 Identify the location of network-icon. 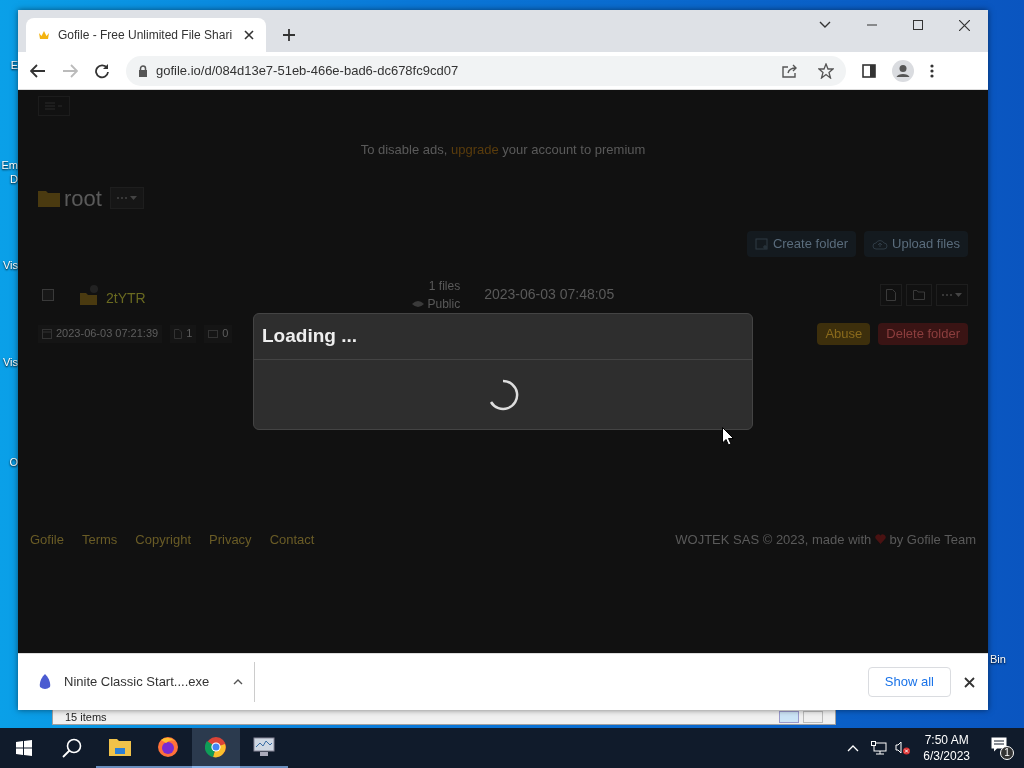
(879, 748).